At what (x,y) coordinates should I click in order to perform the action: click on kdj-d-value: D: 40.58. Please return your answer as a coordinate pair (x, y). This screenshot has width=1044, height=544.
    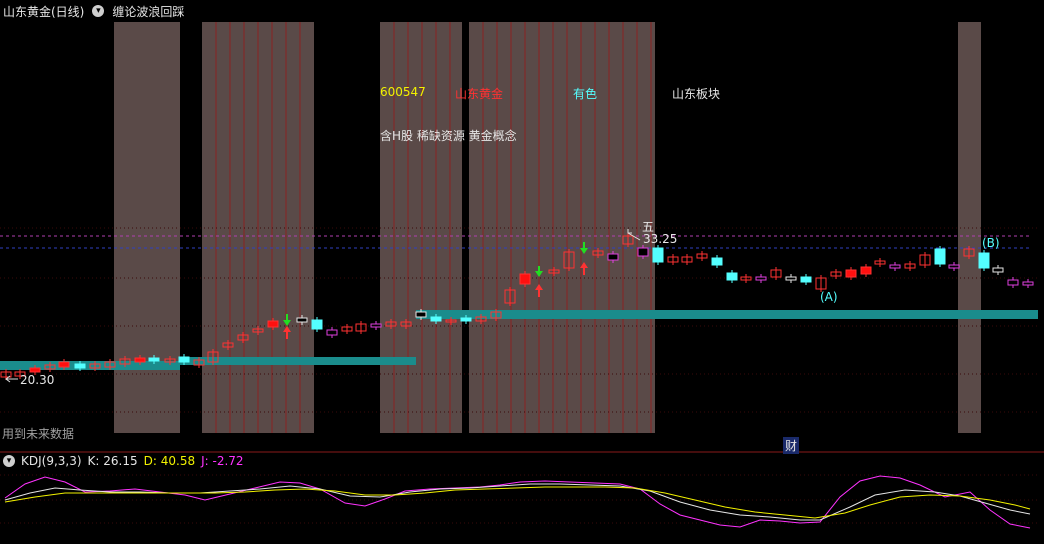
    Looking at the image, I should click on (169, 461).